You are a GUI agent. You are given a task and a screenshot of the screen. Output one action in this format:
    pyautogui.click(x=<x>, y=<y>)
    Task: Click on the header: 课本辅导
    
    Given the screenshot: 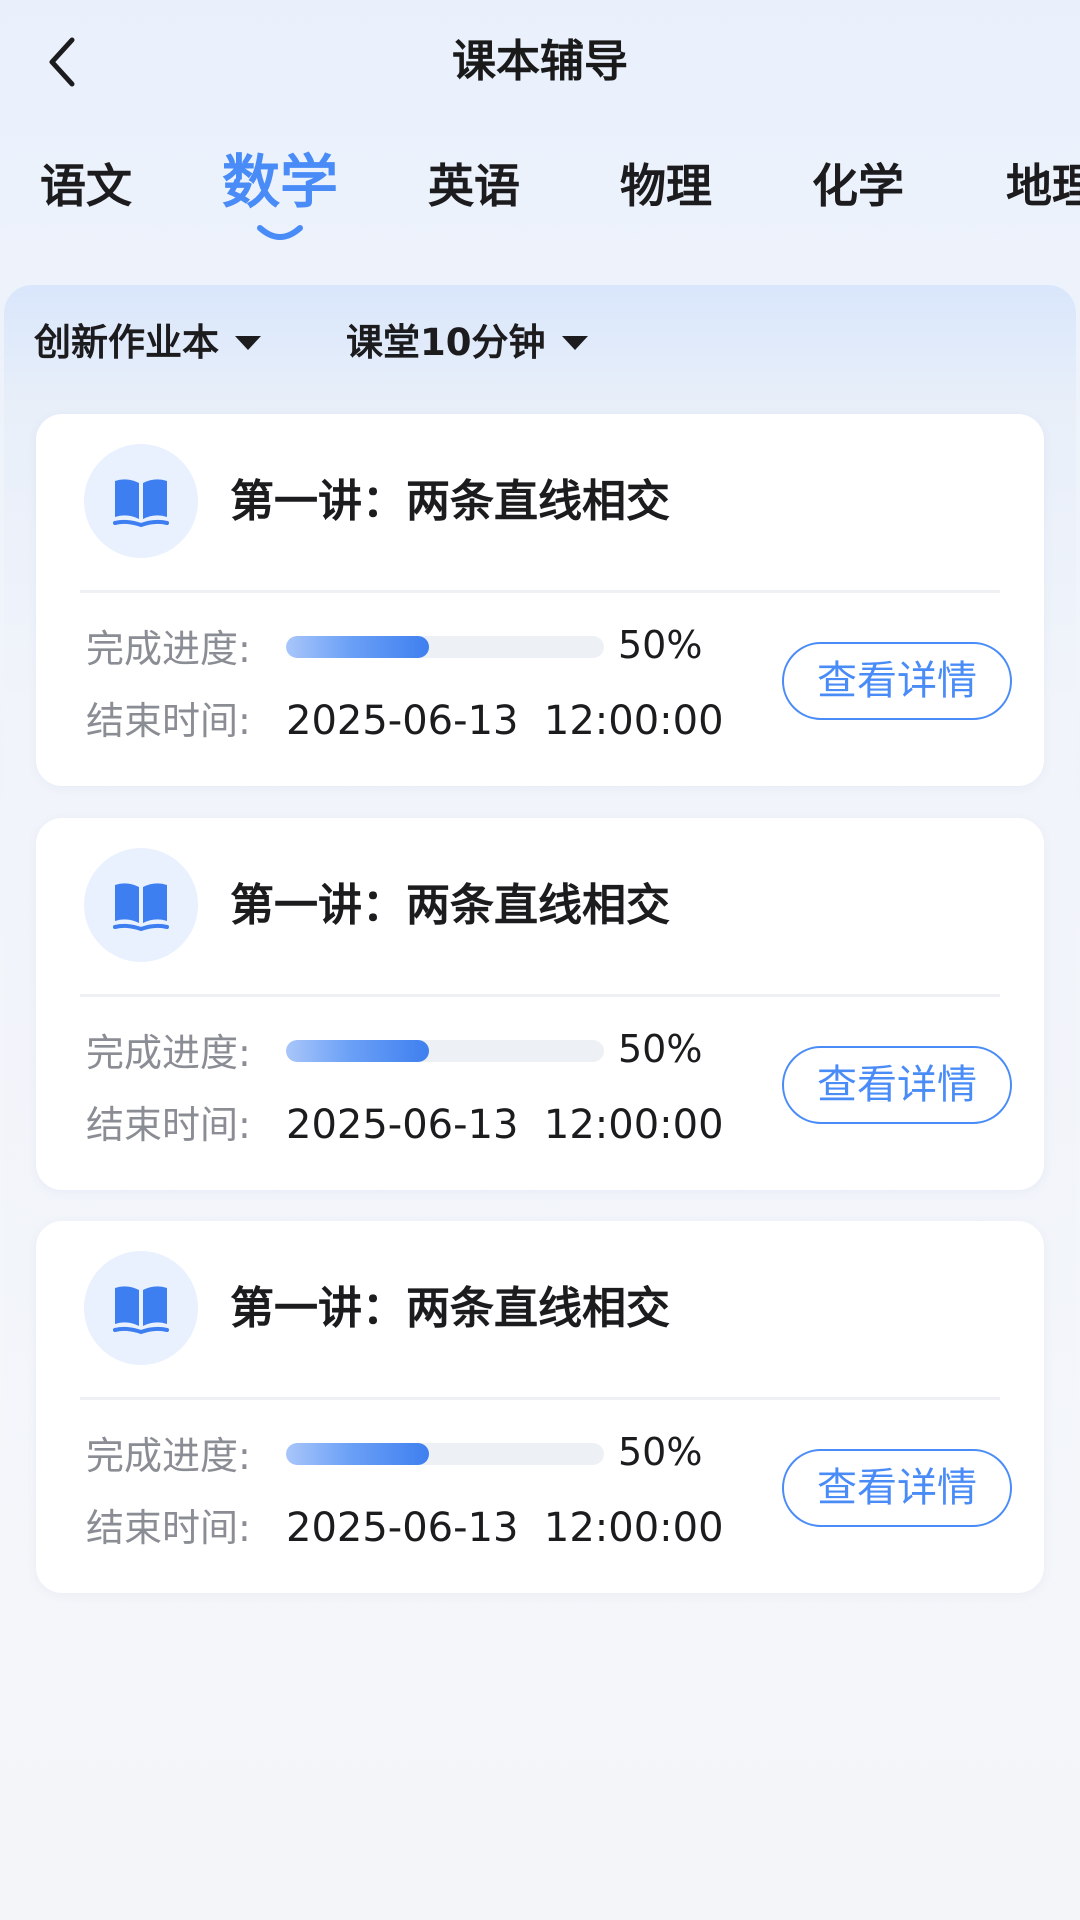 What is the action you would take?
    pyautogui.click(x=540, y=62)
    